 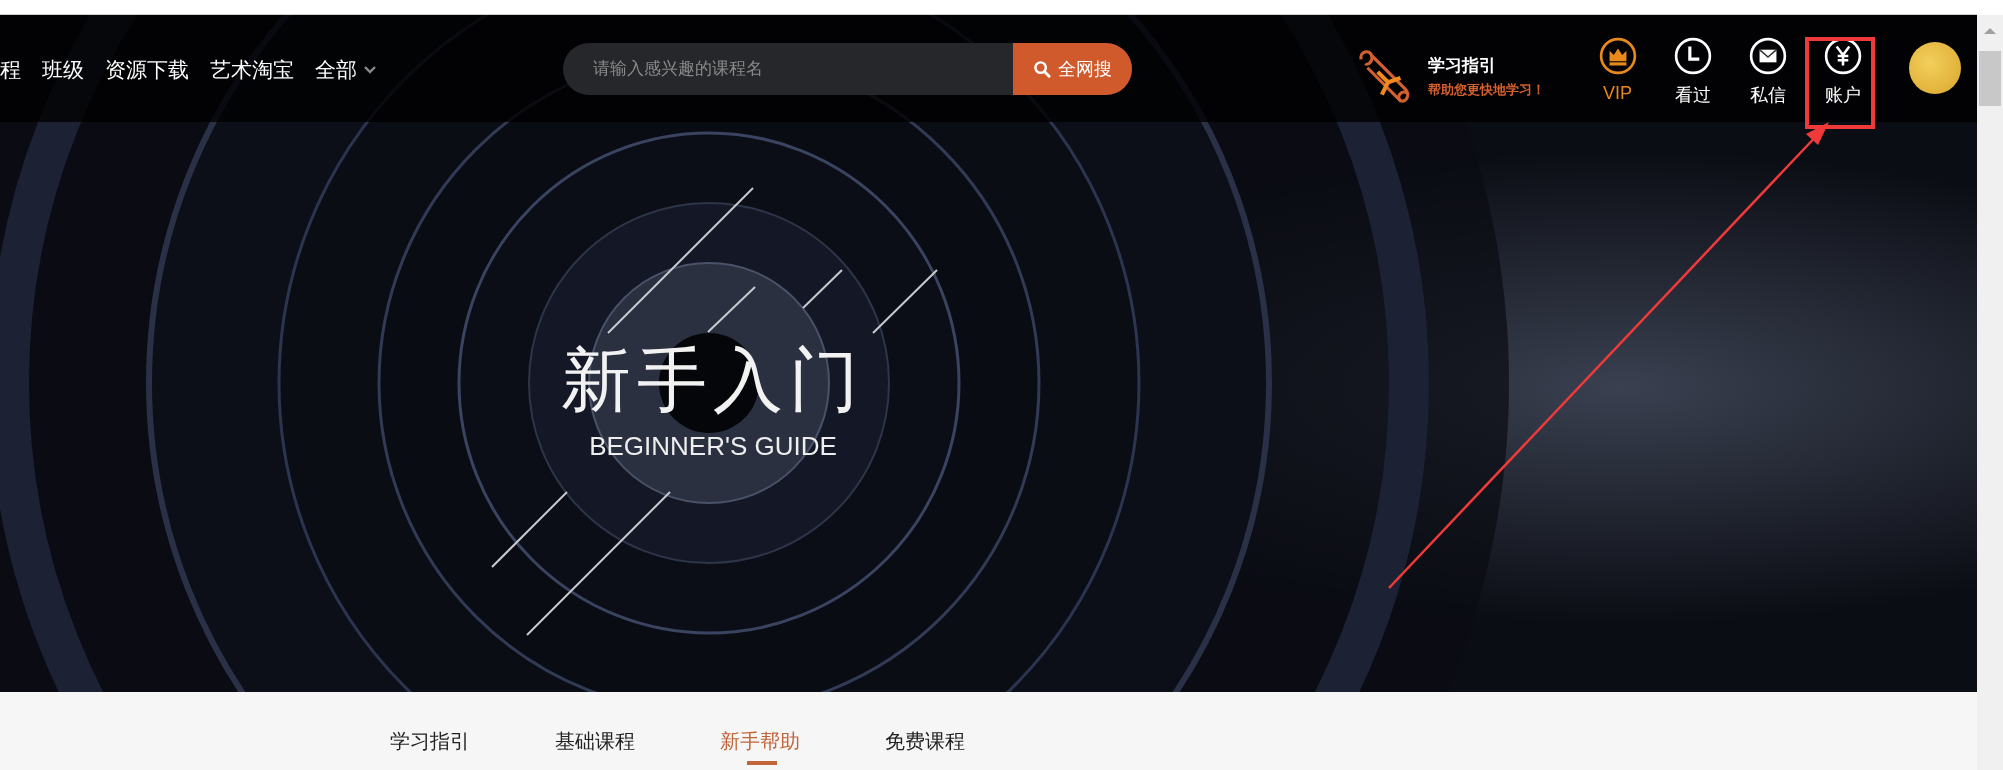 What do you see at coordinates (597, 729) in the screenshot?
I see `tab: 基础课程` at bounding box center [597, 729].